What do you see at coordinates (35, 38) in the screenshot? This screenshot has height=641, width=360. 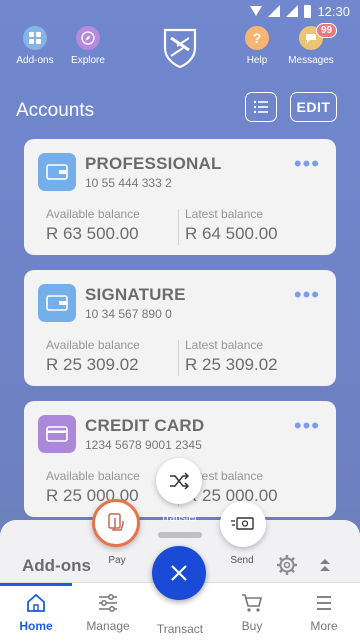 I see `grid-icon` at bounding box center [35, 38].